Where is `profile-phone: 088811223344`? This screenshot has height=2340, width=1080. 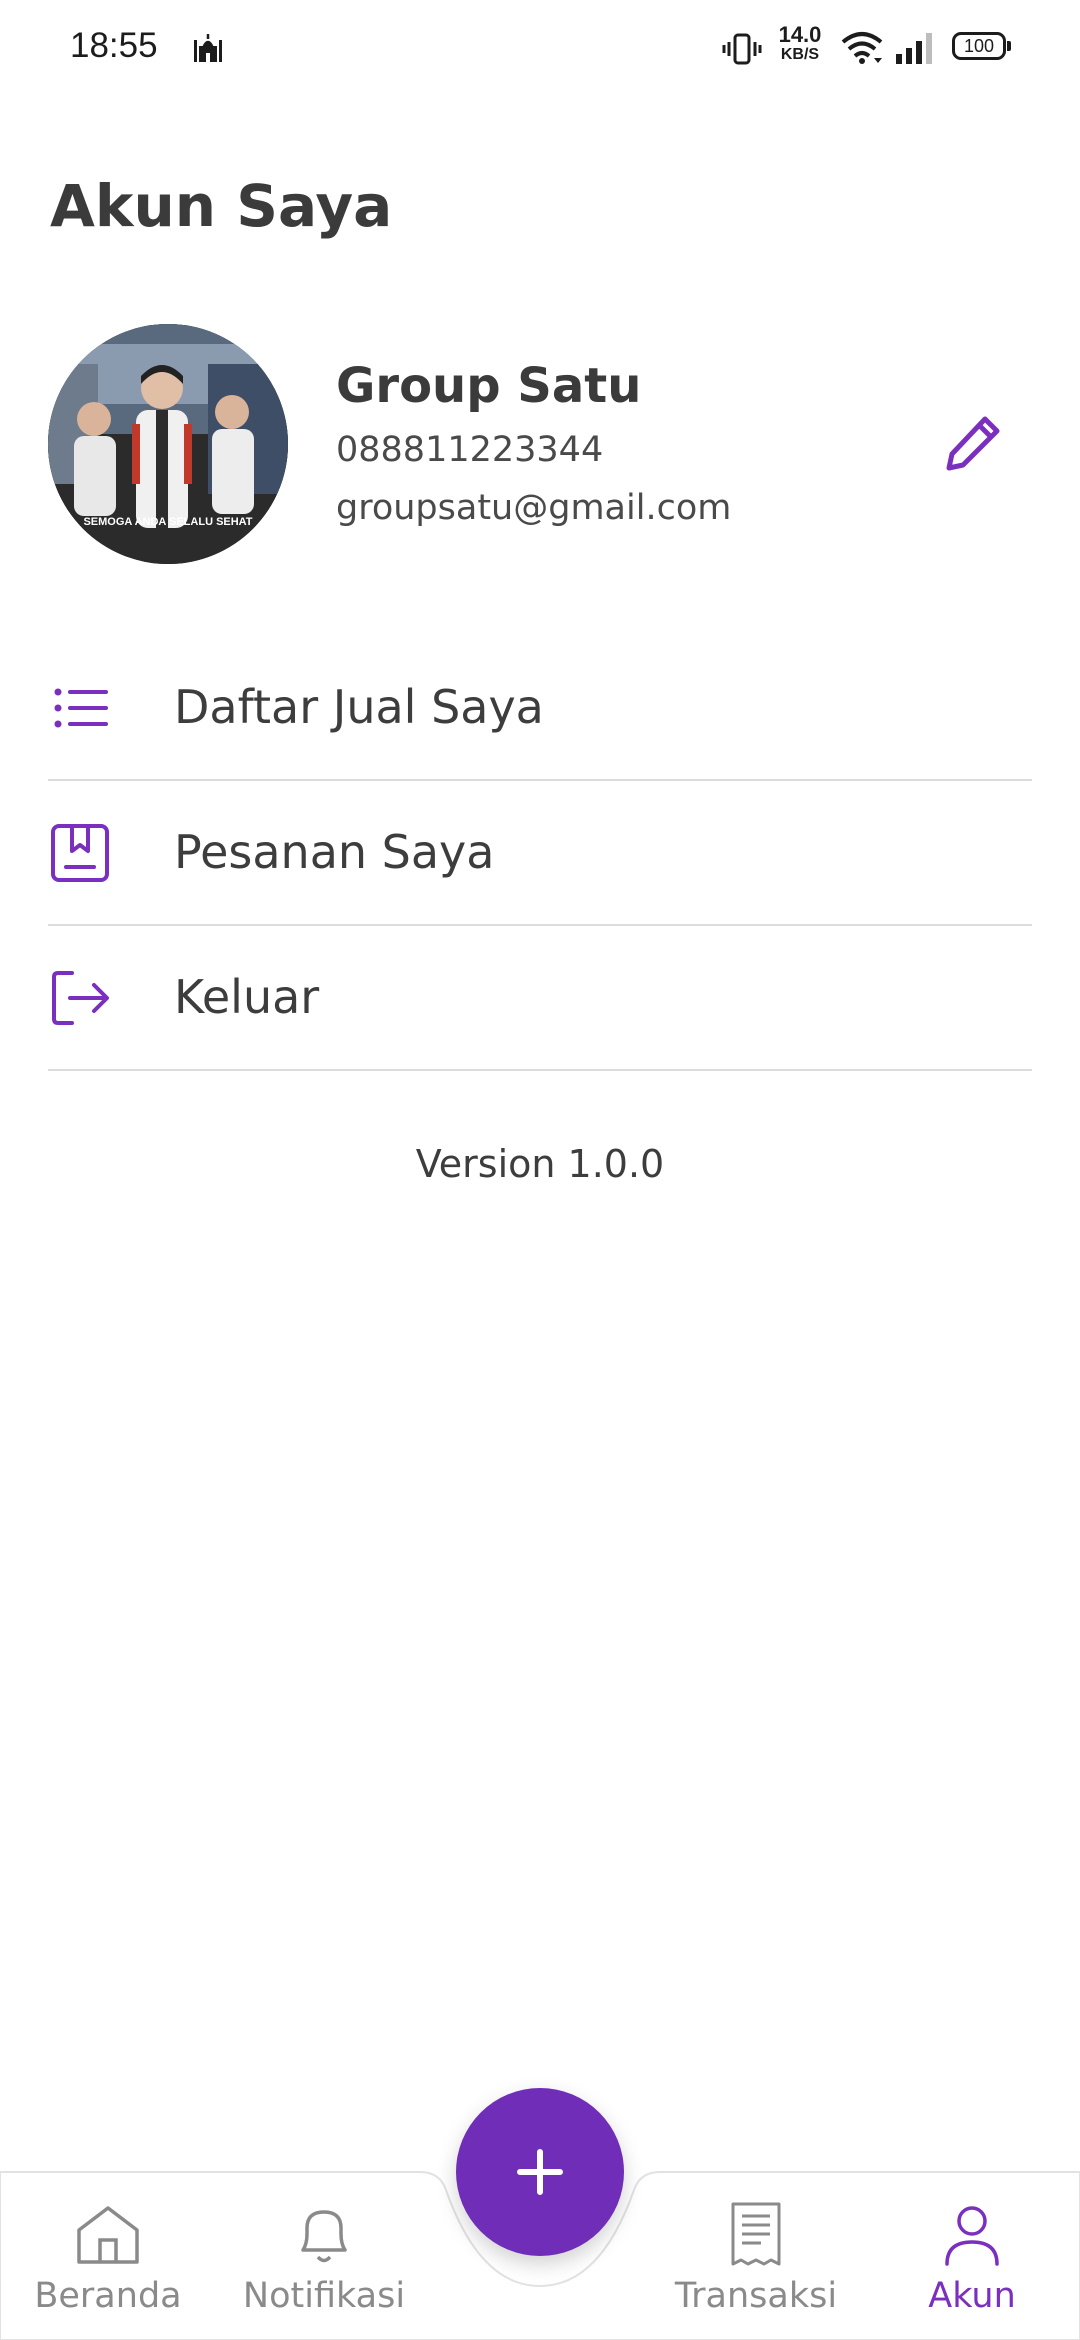 profile-phone: 088811223344 is located at coordinates (470, 450).